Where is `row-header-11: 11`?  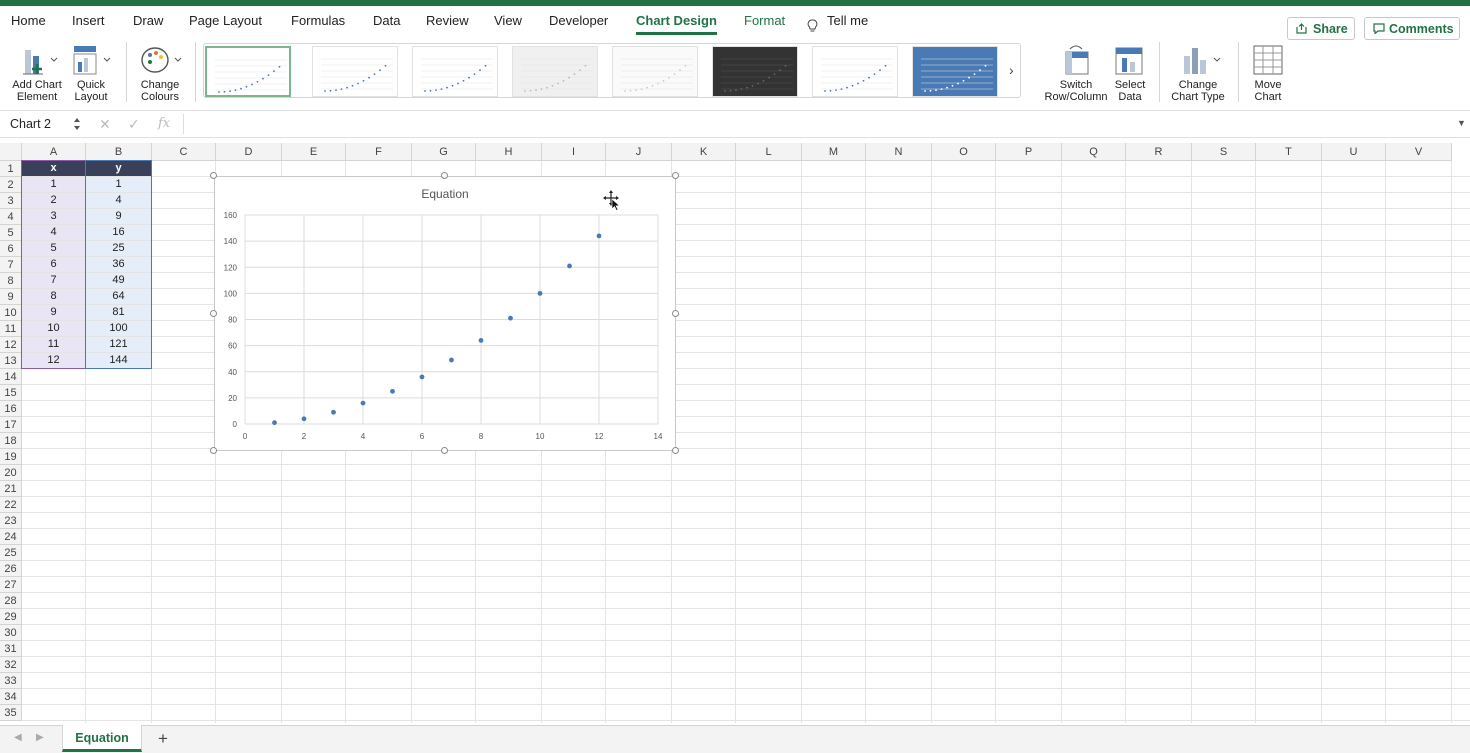
row-header-11: 11 is located at coordinates (11, 329).